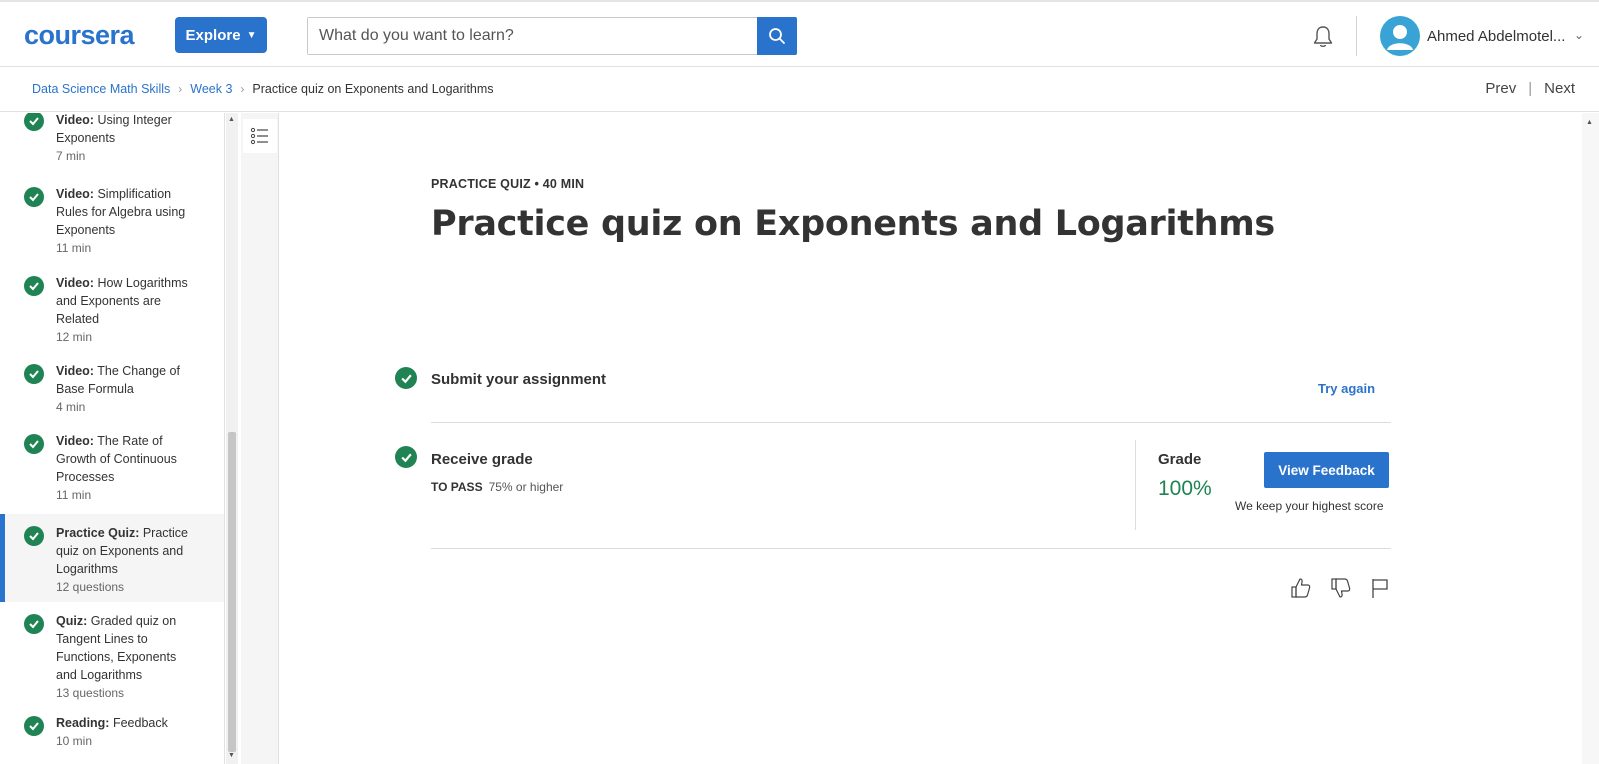  What do you see at coordinates (90, 693) in the screenshot?
I see `item-meta: 13 questions` at bounding box center [90, 693].